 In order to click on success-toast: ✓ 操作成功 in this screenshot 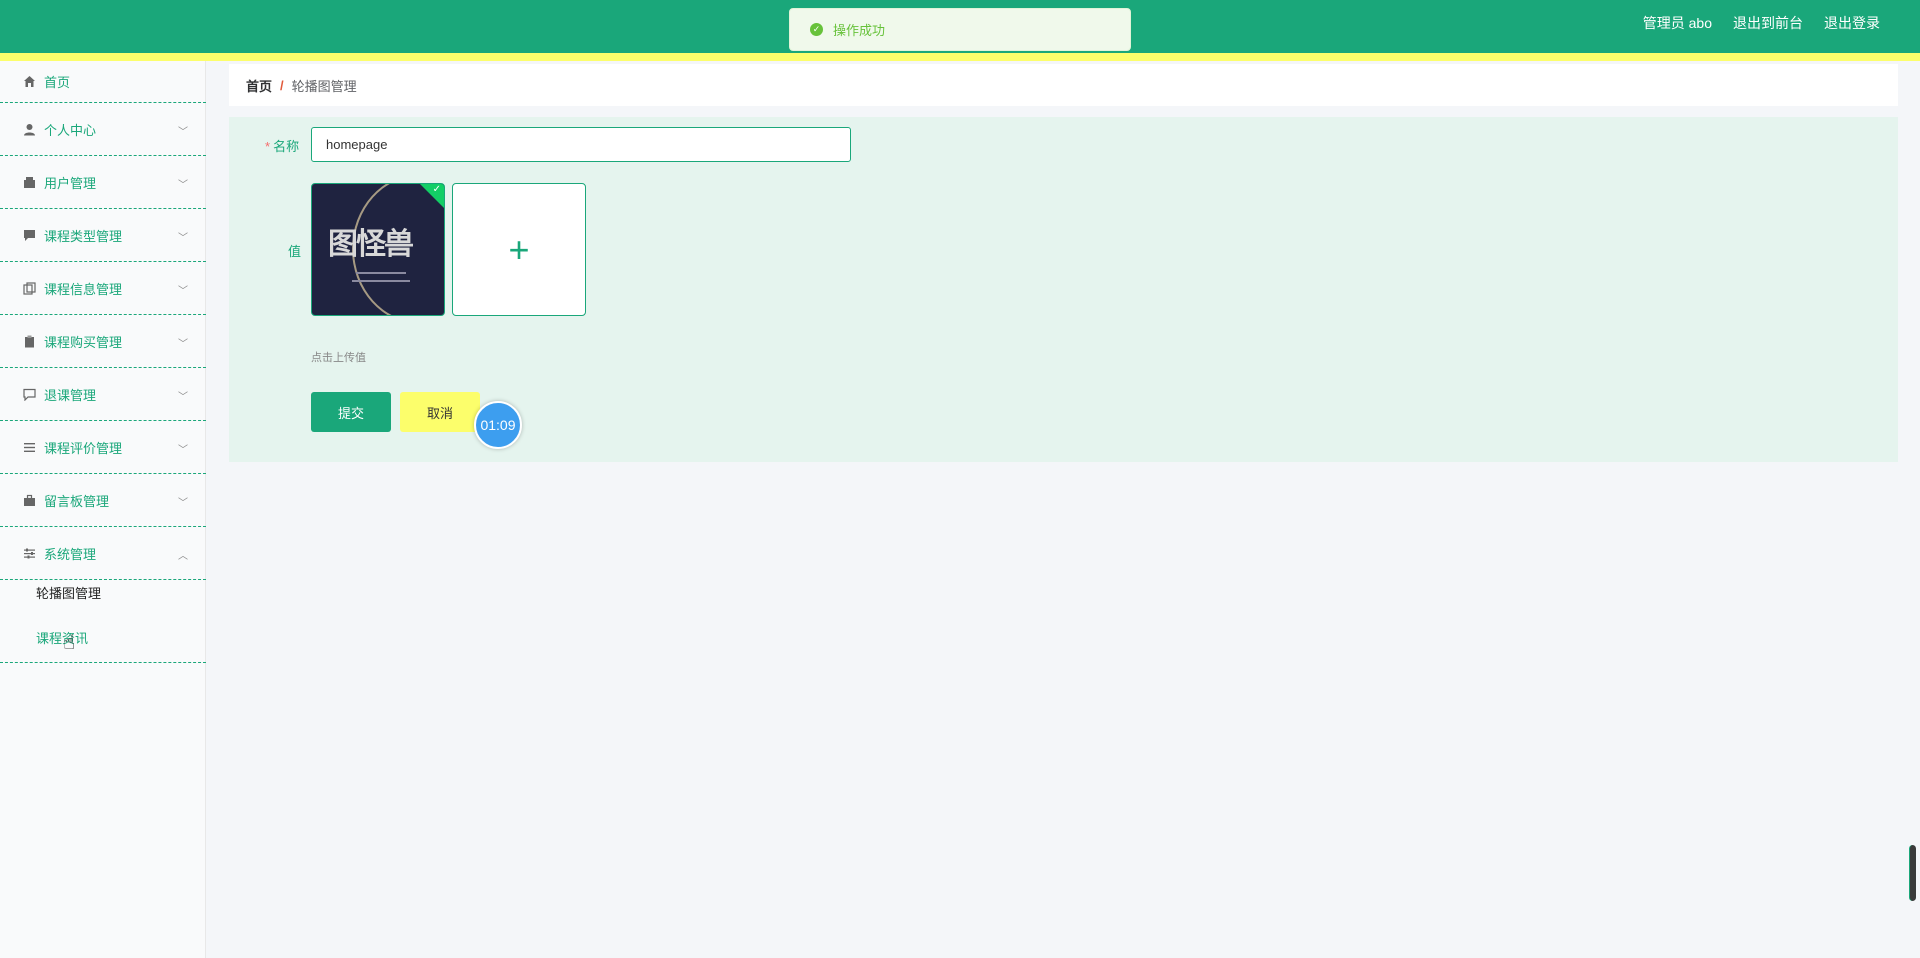, I will do `click(960, 29)`.